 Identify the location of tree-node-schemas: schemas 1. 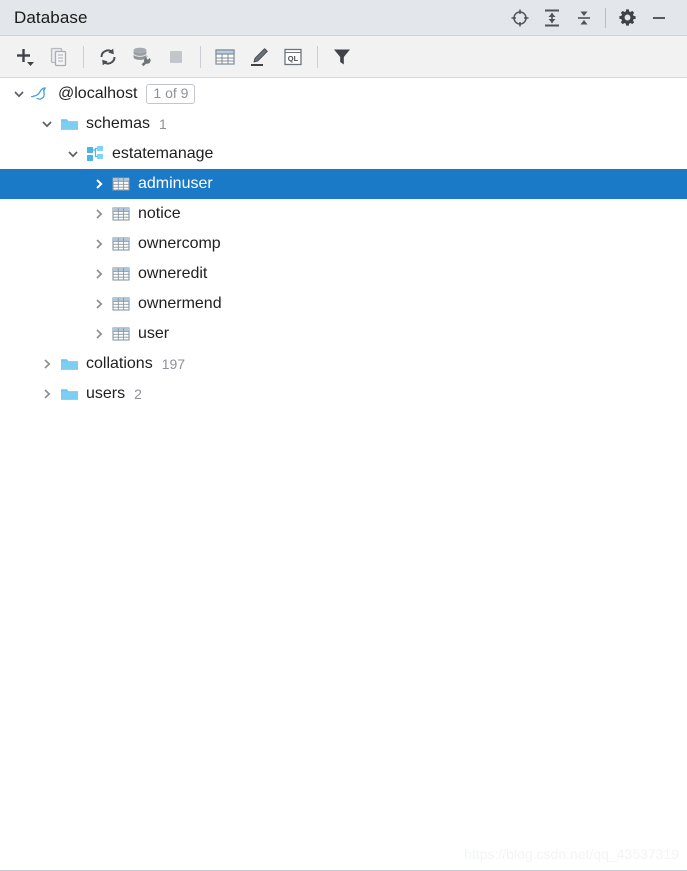
(343, 124).